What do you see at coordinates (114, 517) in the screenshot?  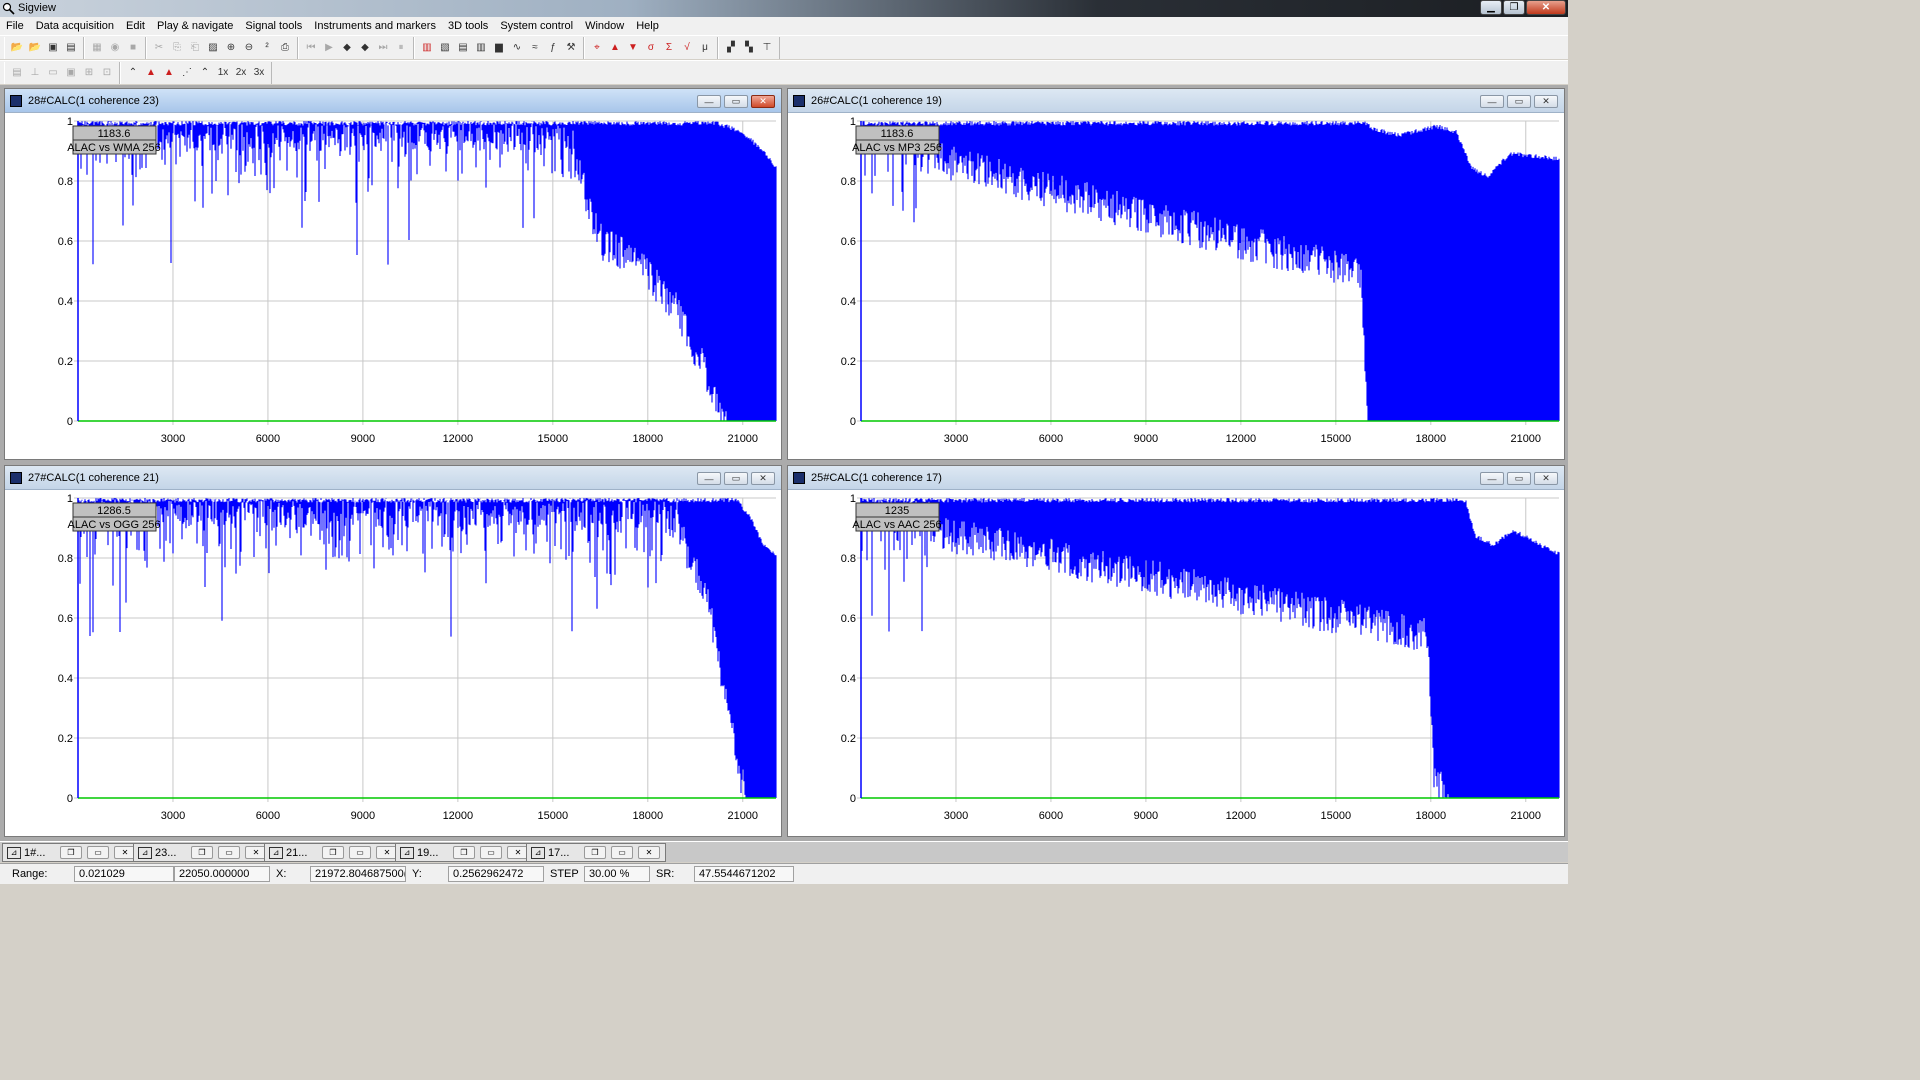 I see `marker-label: 1286.5 ALAC vs OGG 256` at bounding box center [114, 517].